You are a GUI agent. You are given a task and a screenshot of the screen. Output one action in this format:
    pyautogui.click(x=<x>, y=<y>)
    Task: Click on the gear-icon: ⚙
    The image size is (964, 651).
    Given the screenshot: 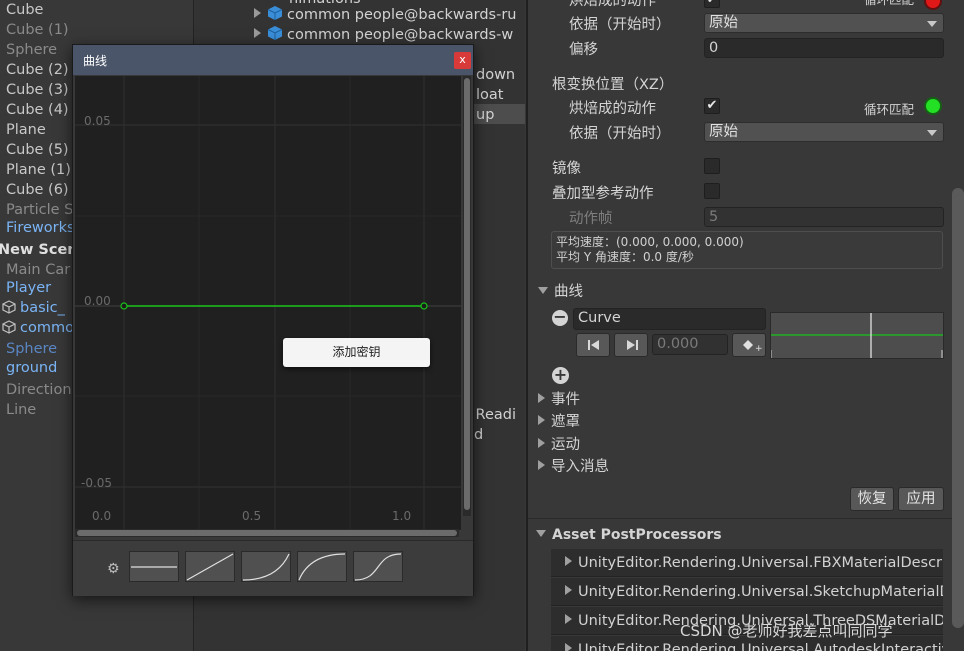 What is the action you would take?
    pyautogui.click(x=113, y=569)
    